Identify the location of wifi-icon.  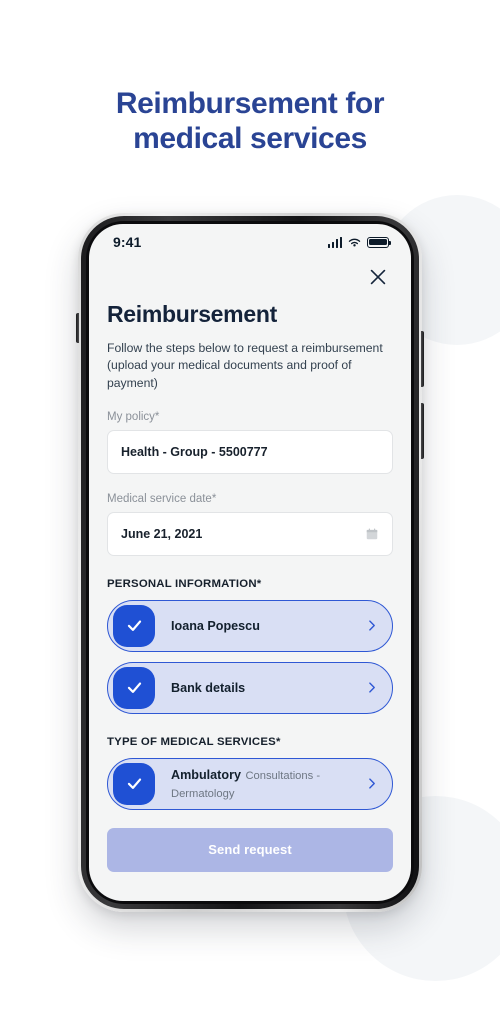
(354, 242).